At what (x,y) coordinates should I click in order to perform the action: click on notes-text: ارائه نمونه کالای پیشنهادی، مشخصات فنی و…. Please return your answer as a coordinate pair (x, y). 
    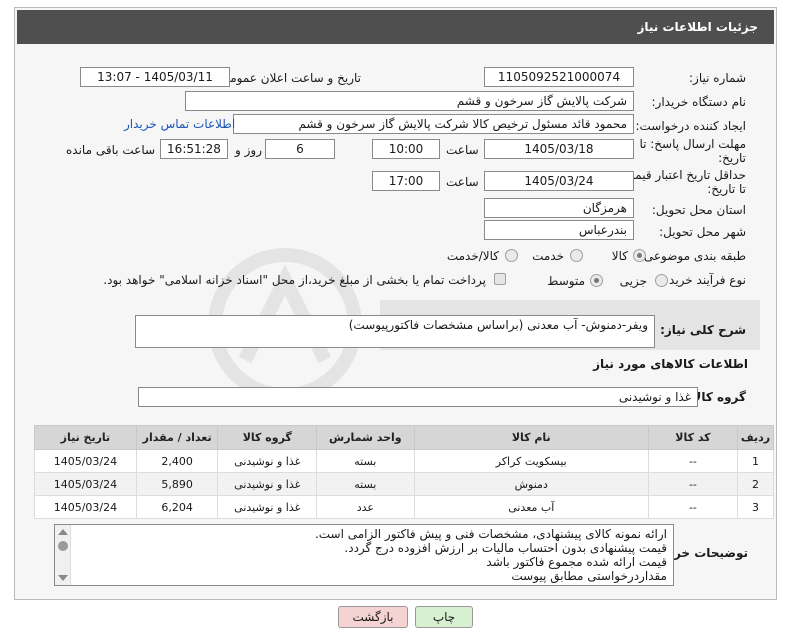
    Looking at the image, I should click on (491, 555).